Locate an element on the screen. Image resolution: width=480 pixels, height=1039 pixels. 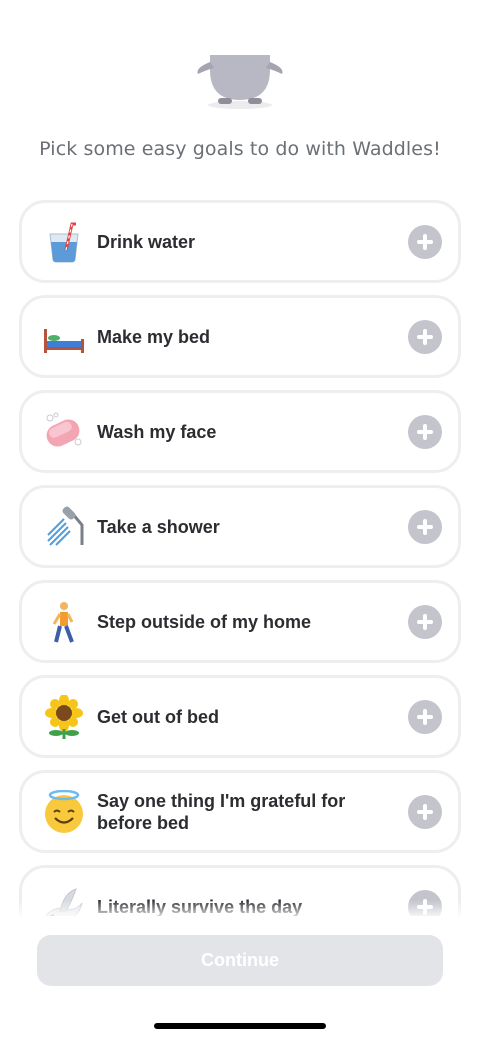
goal-card-make-my-bed: Make my bed is located at coordinates (240, 336).